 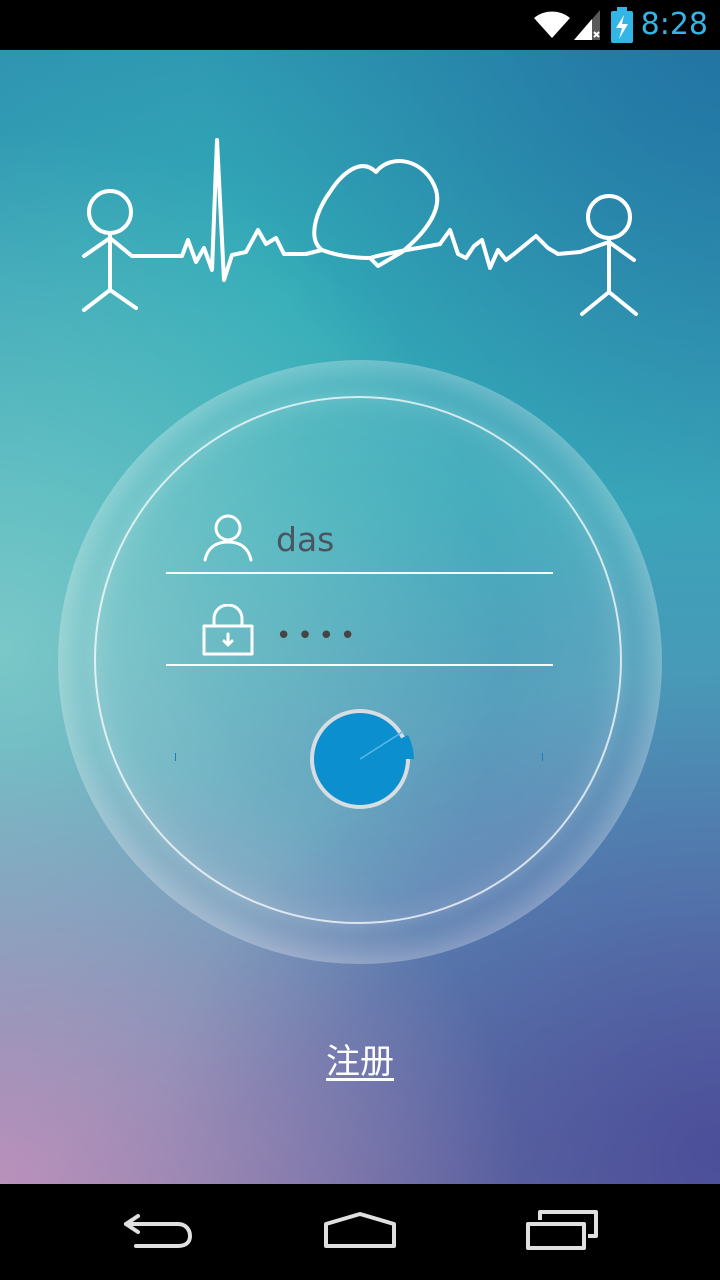 What do you see at coordinates (562, 1230) in the screenshot?
I see `recent-apps-icon` at bounding box center [562, 1230].